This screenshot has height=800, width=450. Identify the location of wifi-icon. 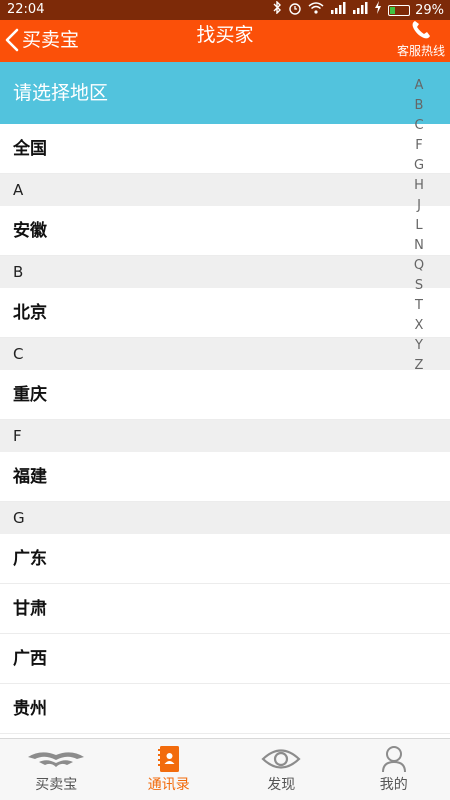
(316, 10).